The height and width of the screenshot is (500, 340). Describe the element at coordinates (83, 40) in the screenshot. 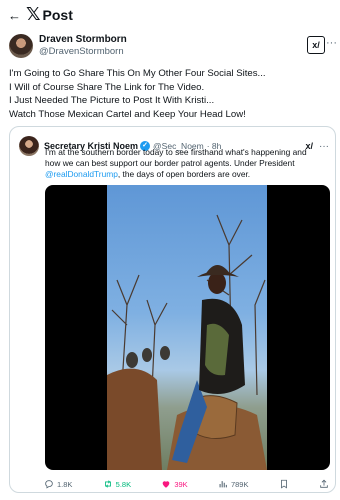

I see `display-name: Draven Stormborn` at that location.